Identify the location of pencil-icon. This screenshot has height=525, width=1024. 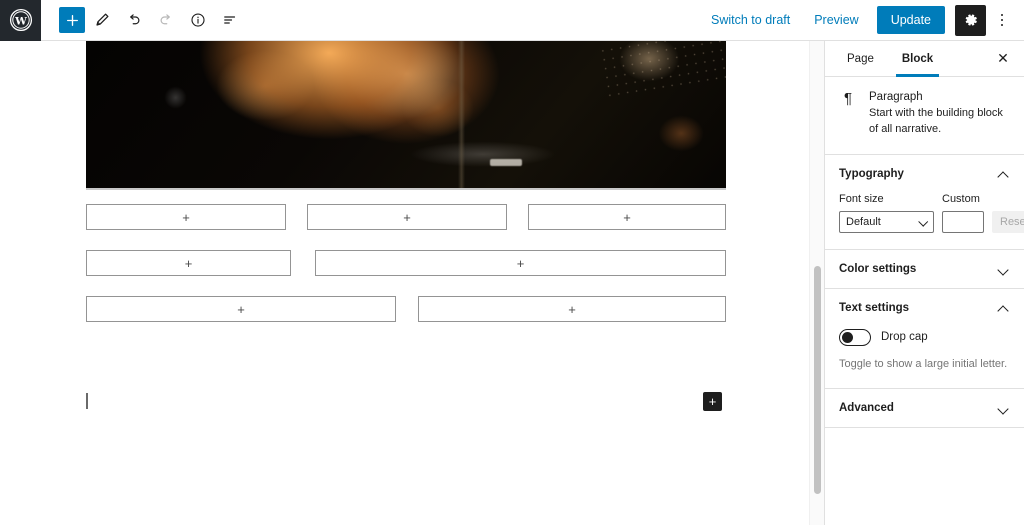
(102, 19).